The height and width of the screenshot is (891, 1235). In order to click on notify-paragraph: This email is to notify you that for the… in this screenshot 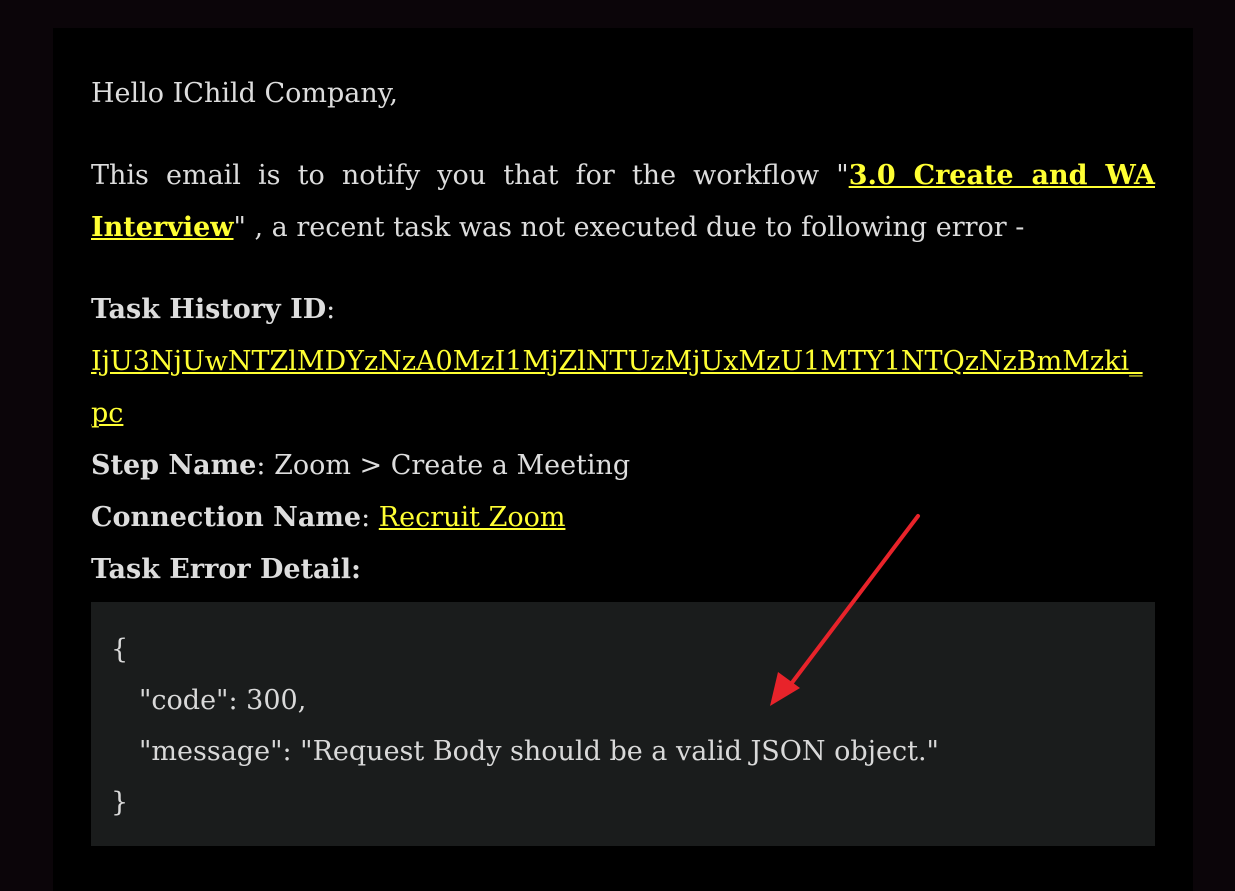, I will do `click(623, 202)`.